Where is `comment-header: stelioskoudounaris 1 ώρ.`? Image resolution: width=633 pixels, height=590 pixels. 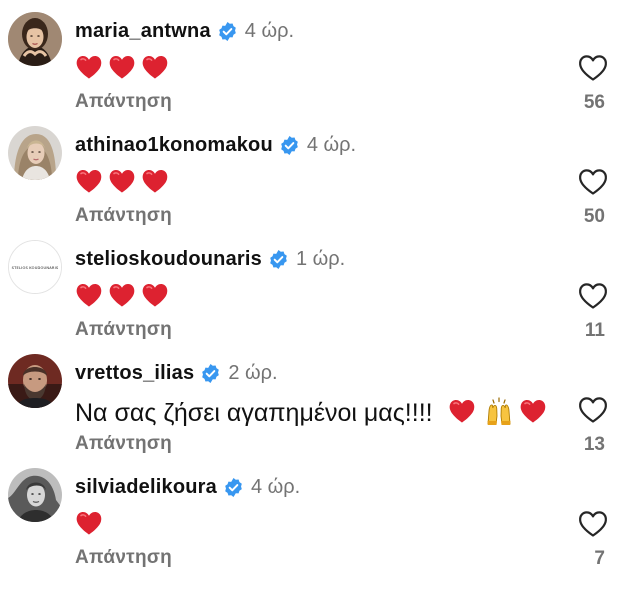
comment-header: stelioskoudounaris 1 ώρ. is located at coordinates (210, 259).